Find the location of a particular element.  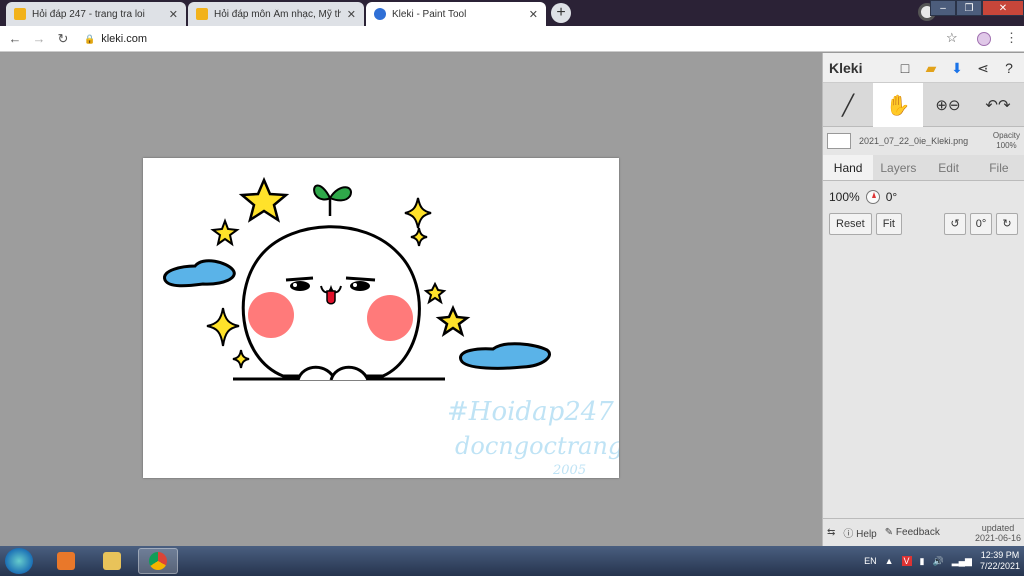

help-link: ⓘ Help is located at coordinates (859, 532).